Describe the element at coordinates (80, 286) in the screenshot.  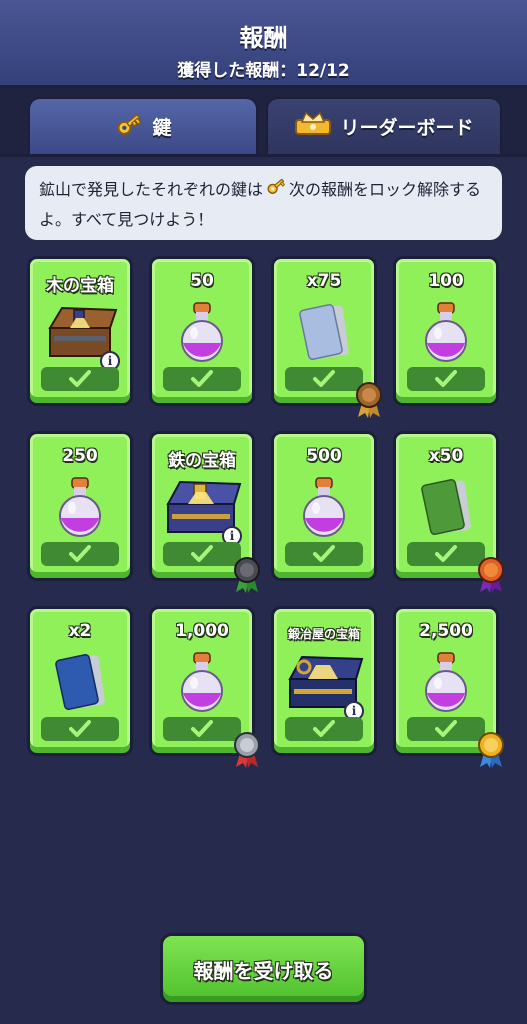
I see `reward-label: 木の宝箱` at that location.